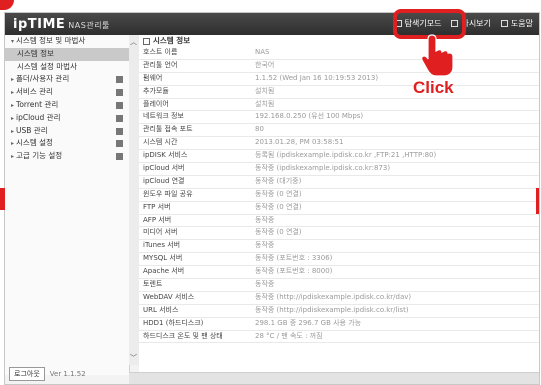 The height and width of the screenshot is (385, 541). Describe the element at coordinates (433, 87) in the screenshot. I see `click-annotation: Click` at that location.